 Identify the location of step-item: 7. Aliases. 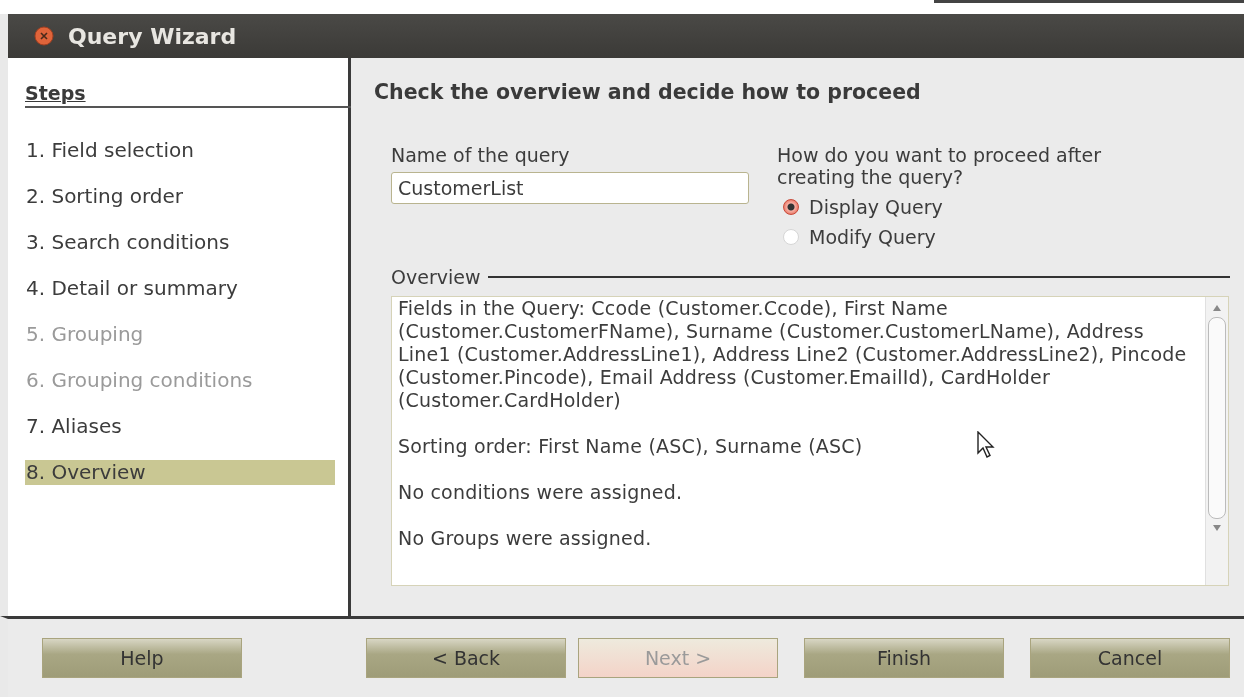
(180, 426).